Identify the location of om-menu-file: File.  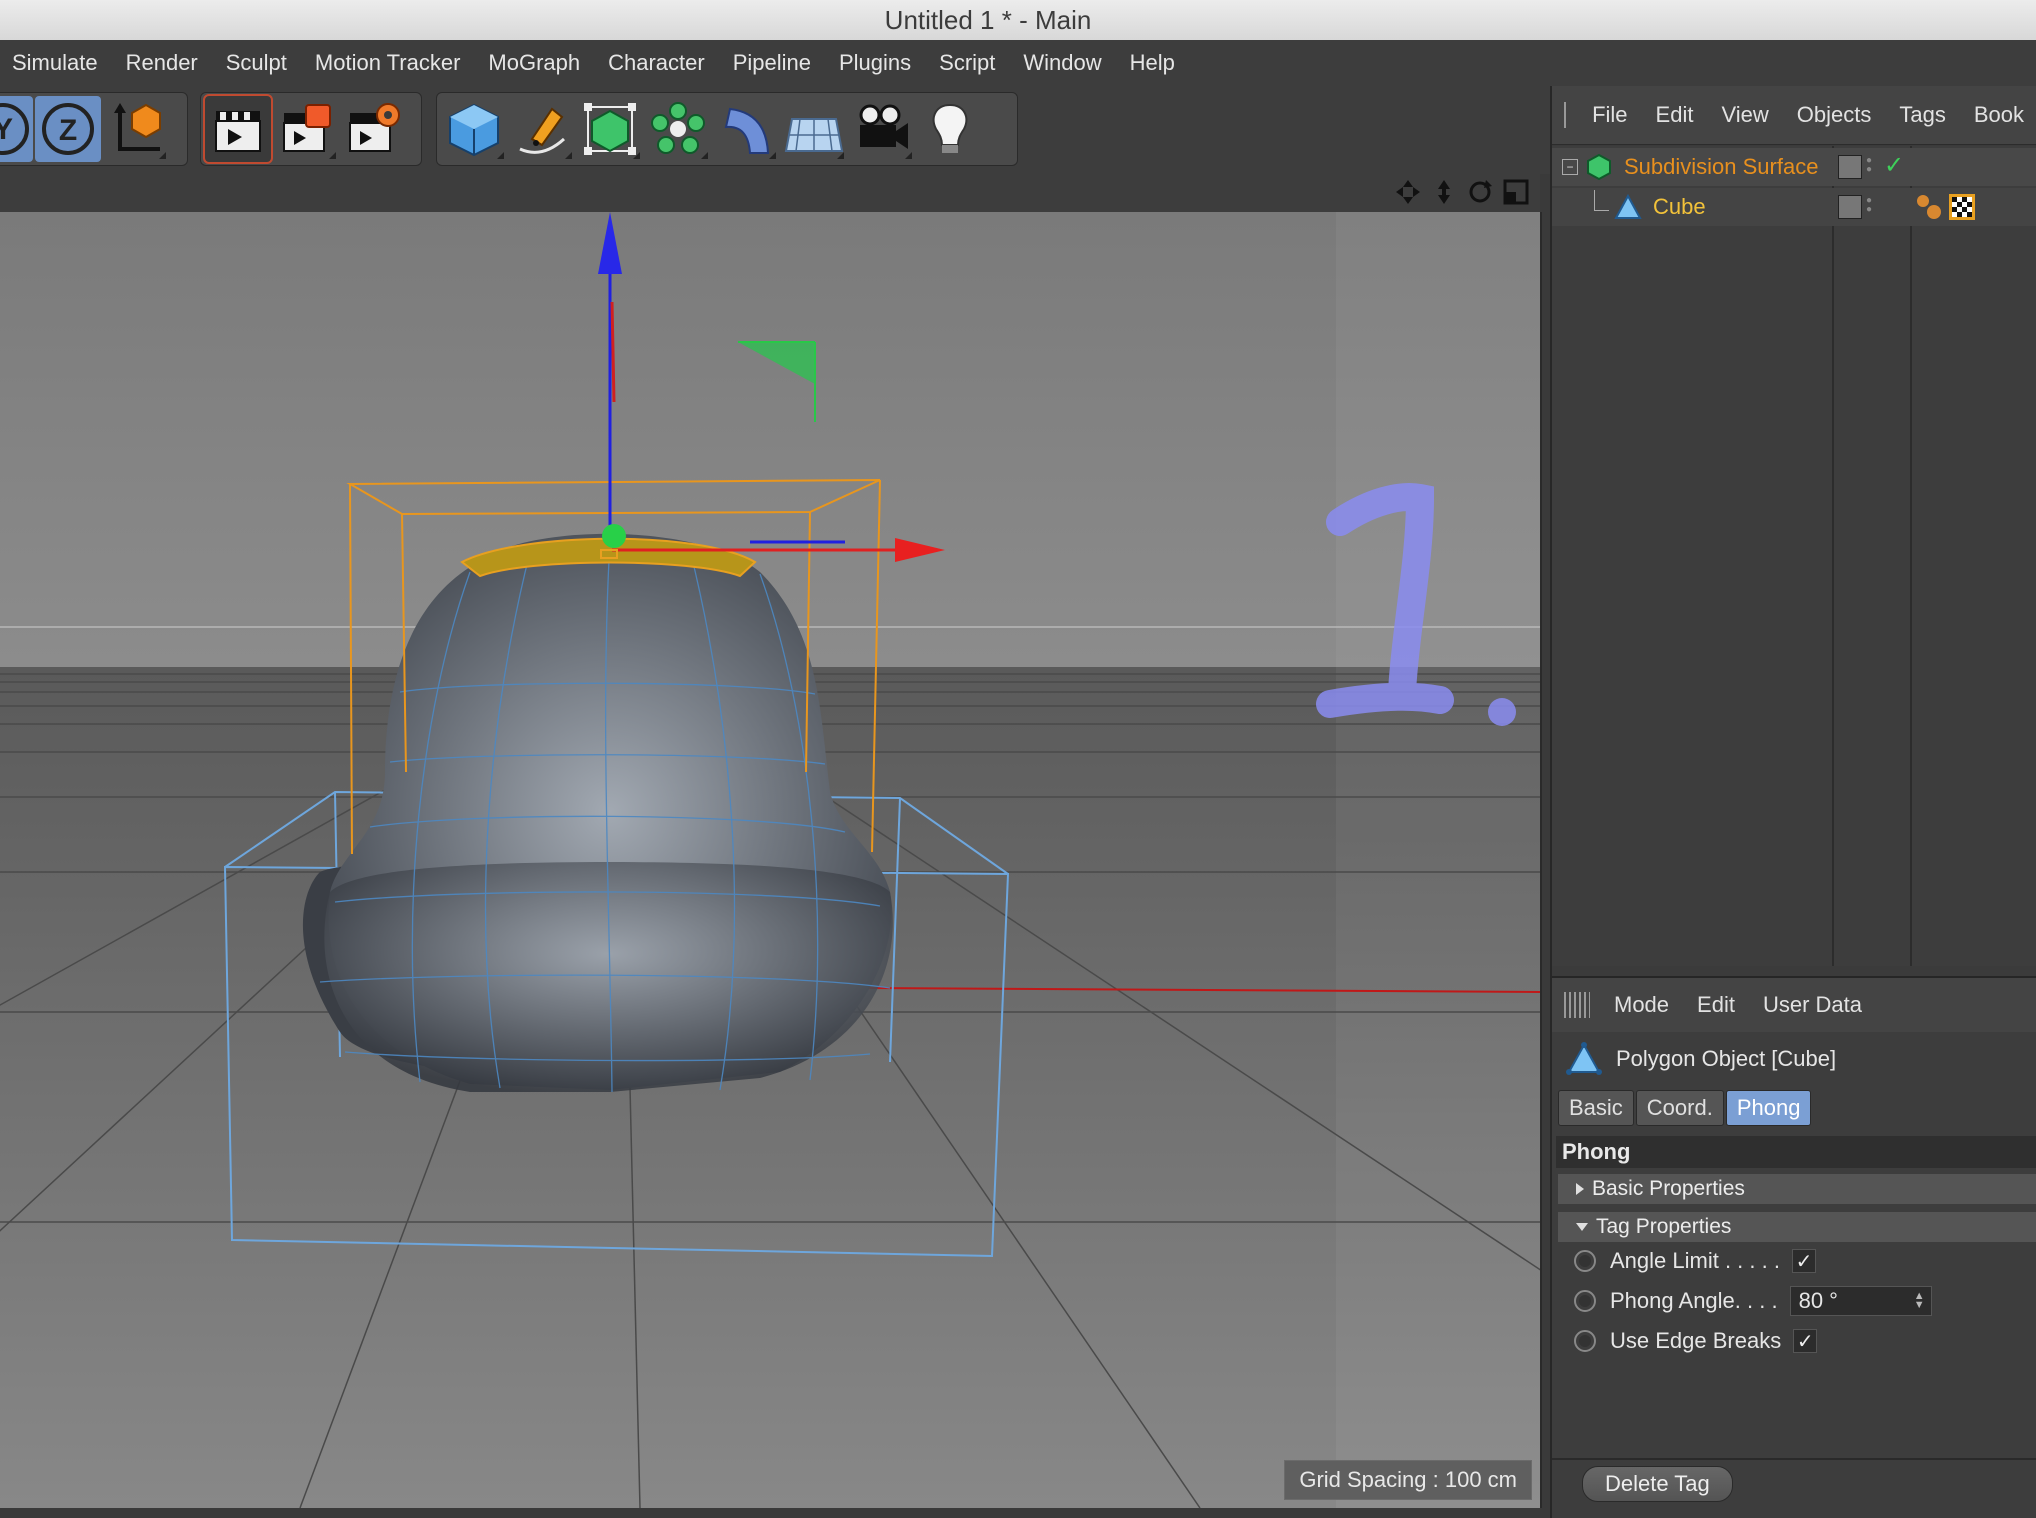
(1609, 115).